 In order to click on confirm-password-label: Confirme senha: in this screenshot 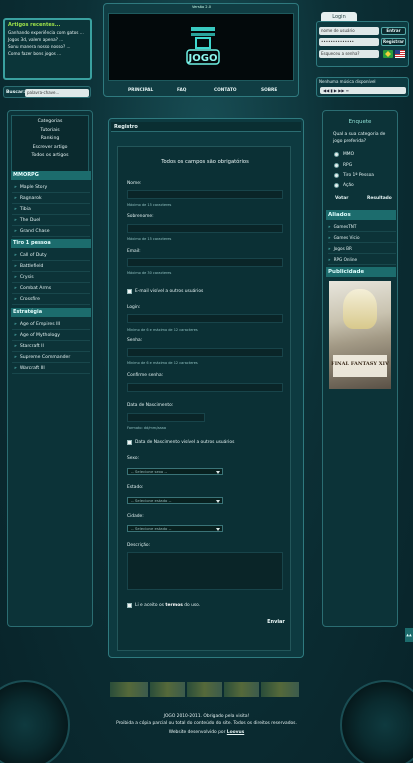, I will do `click(145, 375)`.